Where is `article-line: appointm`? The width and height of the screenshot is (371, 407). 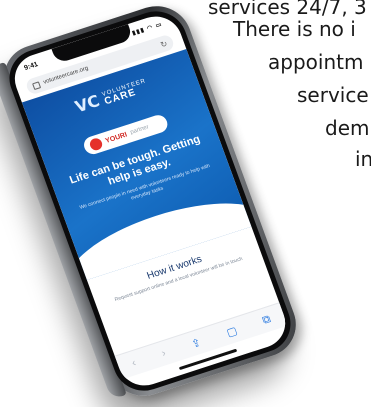
article-line: appointm is located at coordinates (316, 62).